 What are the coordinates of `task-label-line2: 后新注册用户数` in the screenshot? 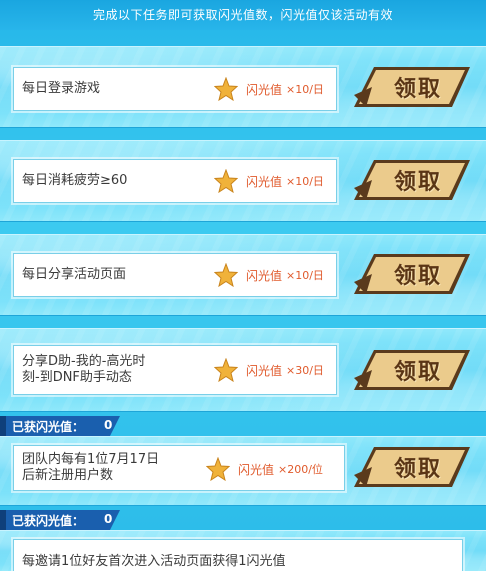 It's located at (68, 475).